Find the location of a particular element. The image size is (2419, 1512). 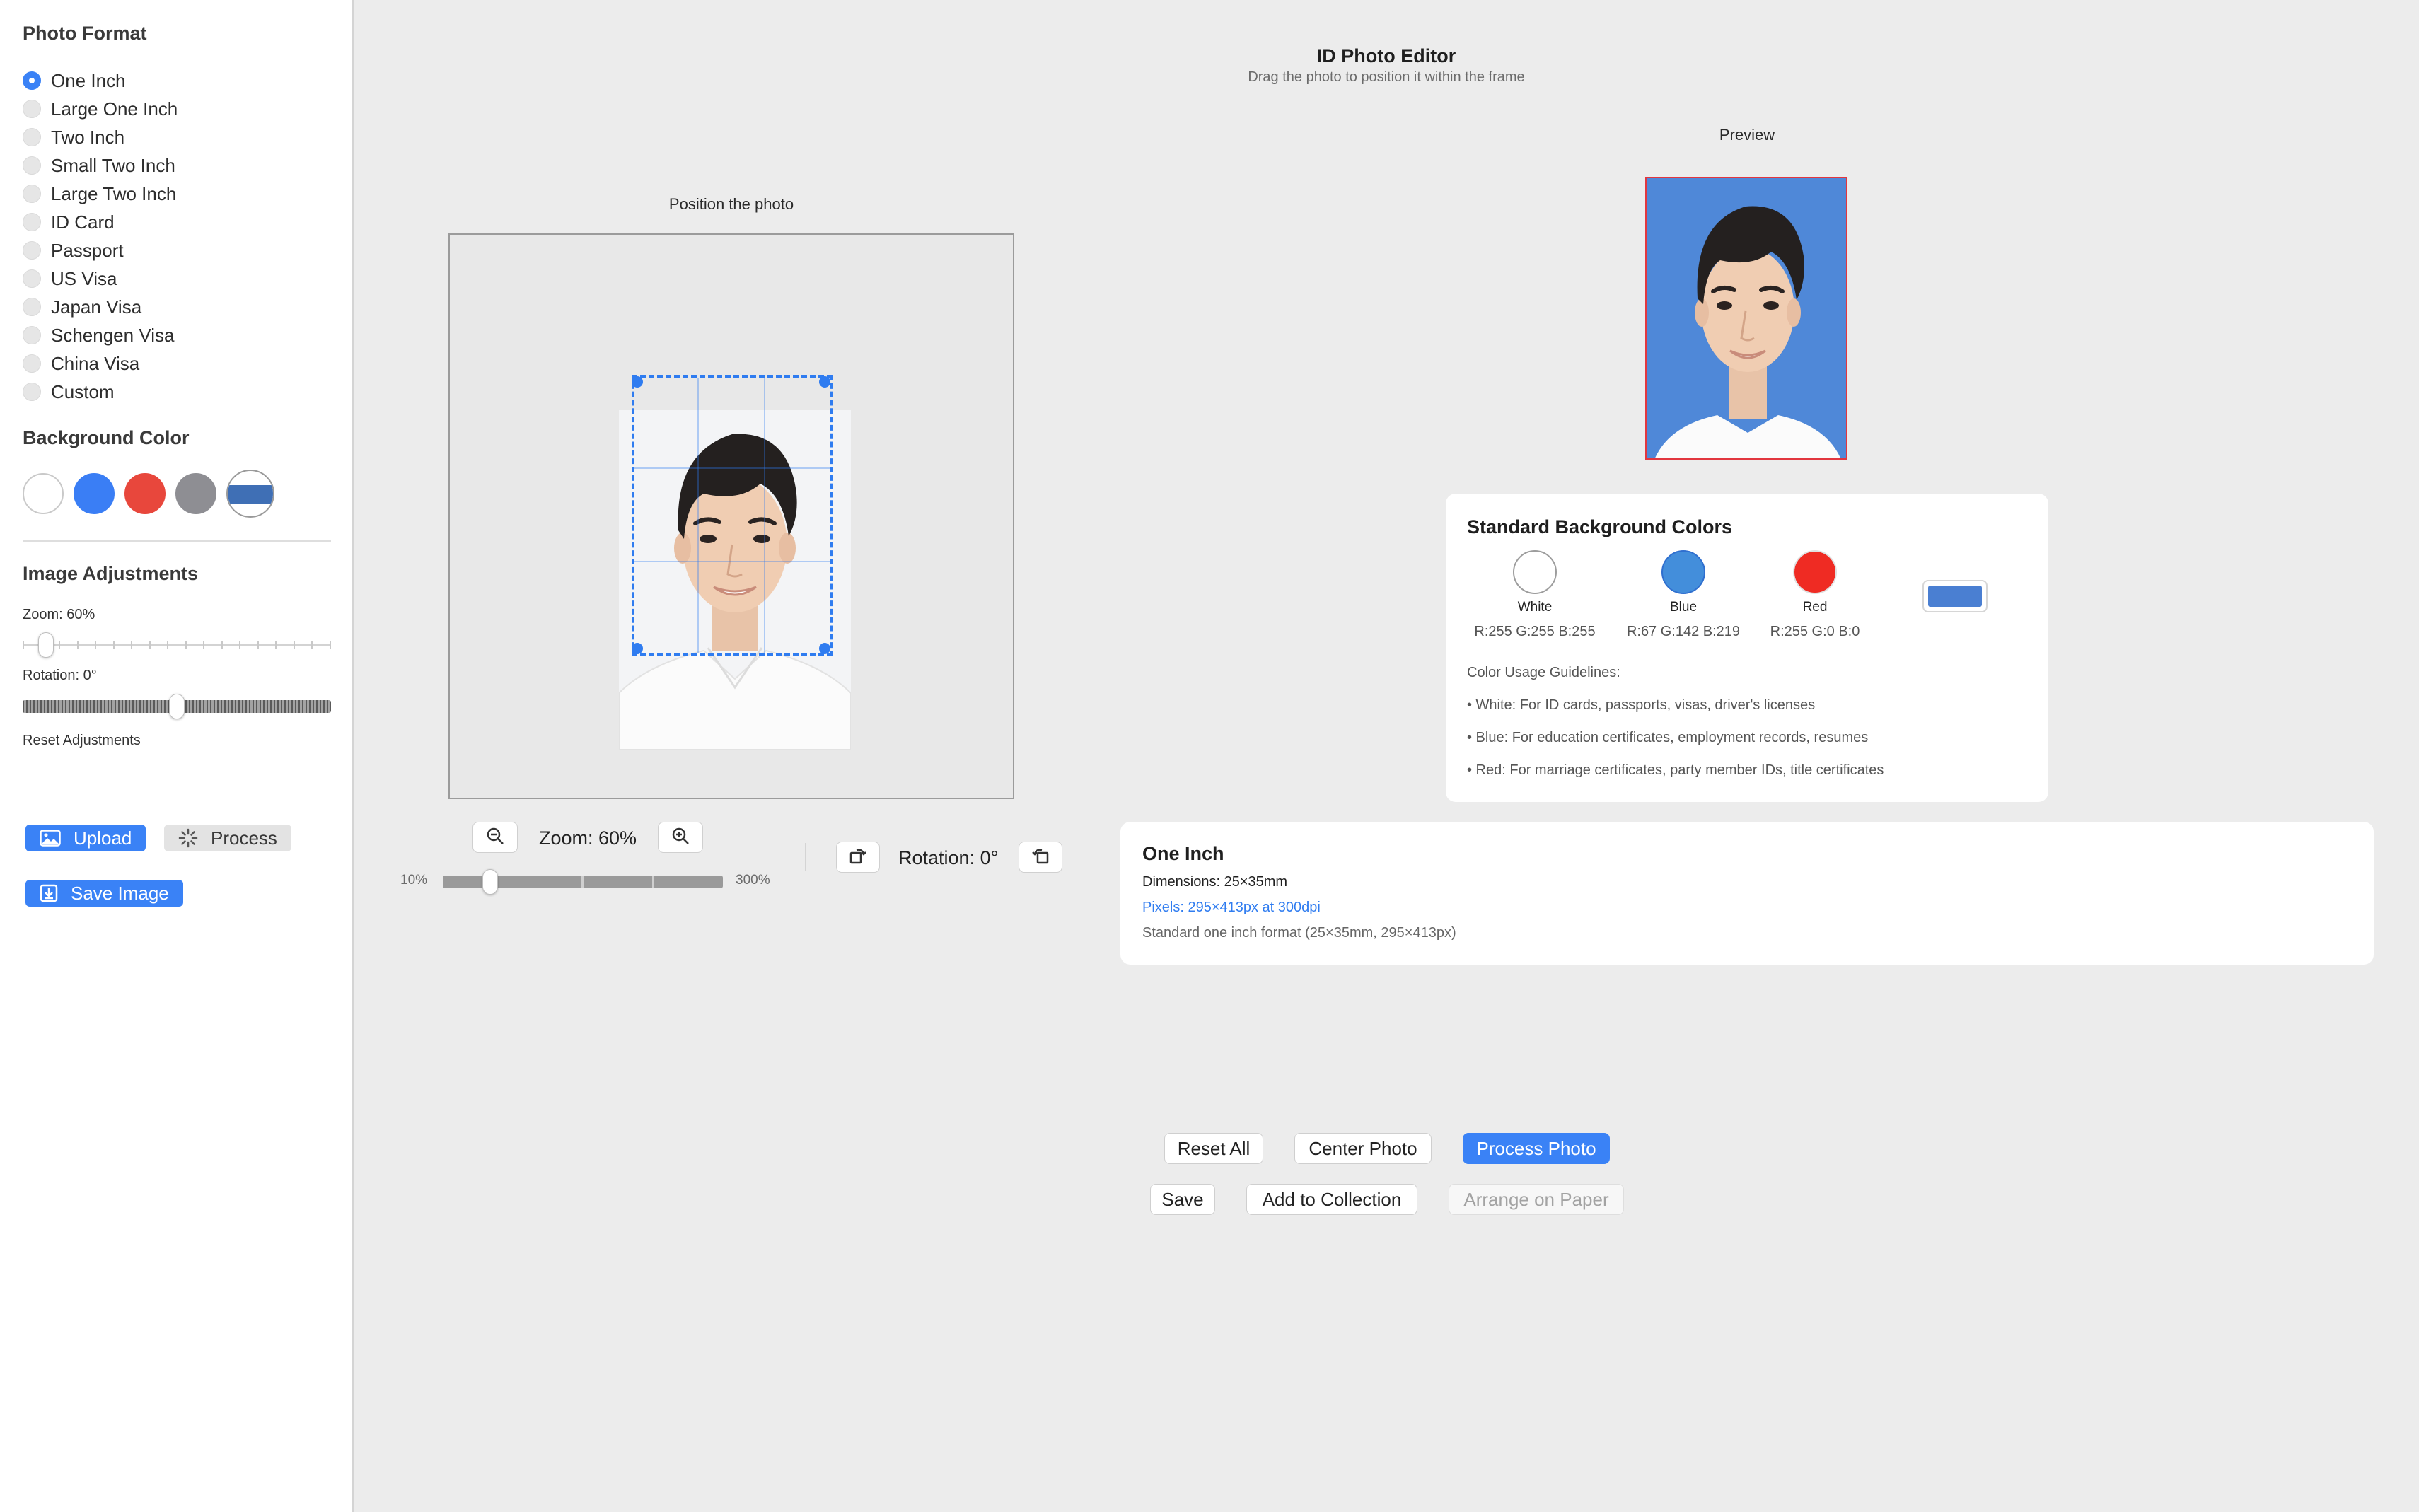

app-title: ID Photo Editor is located at coordinates (1386, 55).